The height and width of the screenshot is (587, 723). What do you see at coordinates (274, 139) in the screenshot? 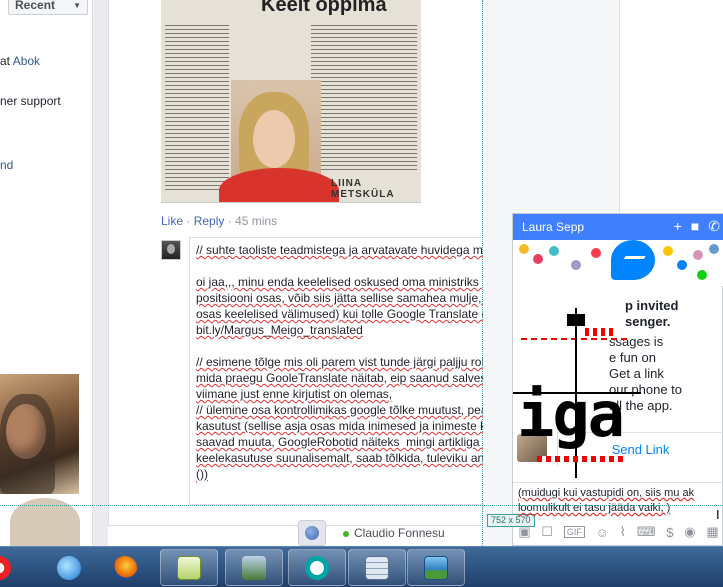
I see `portrait-face` at bounding box center [274, 139].